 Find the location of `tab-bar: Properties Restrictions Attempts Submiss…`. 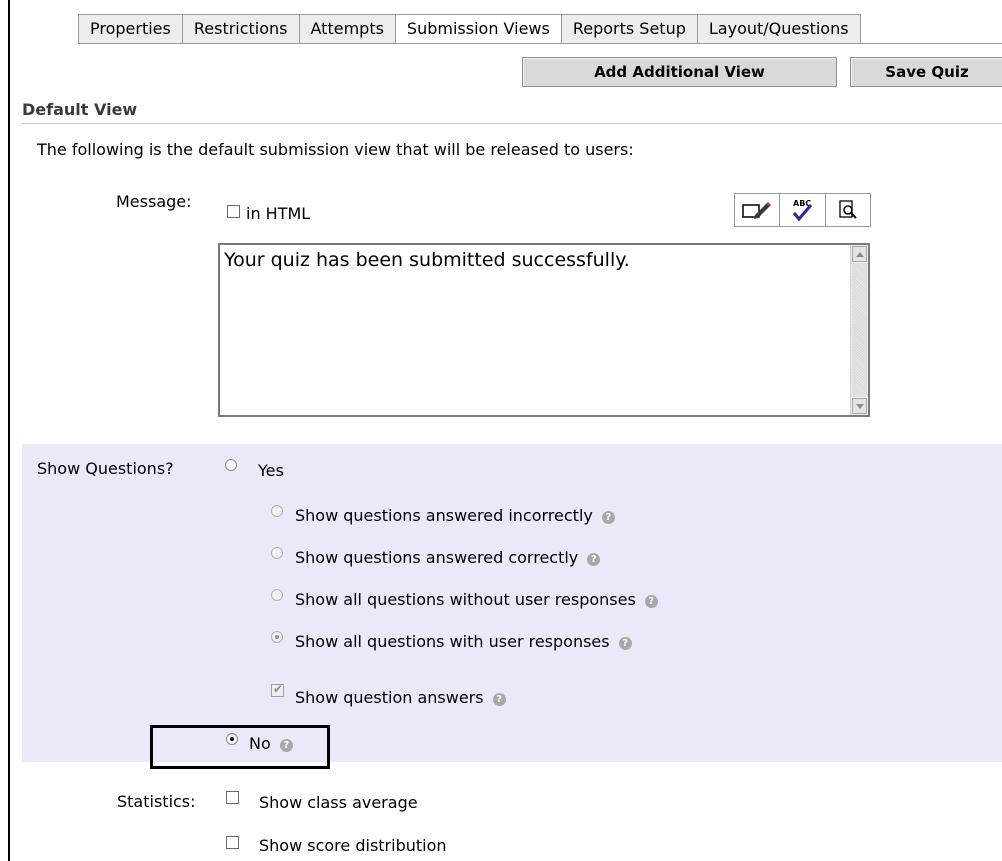

tab-bar: Properties Restrictions Attempts Submiss… is located at coordinates (469, 29).